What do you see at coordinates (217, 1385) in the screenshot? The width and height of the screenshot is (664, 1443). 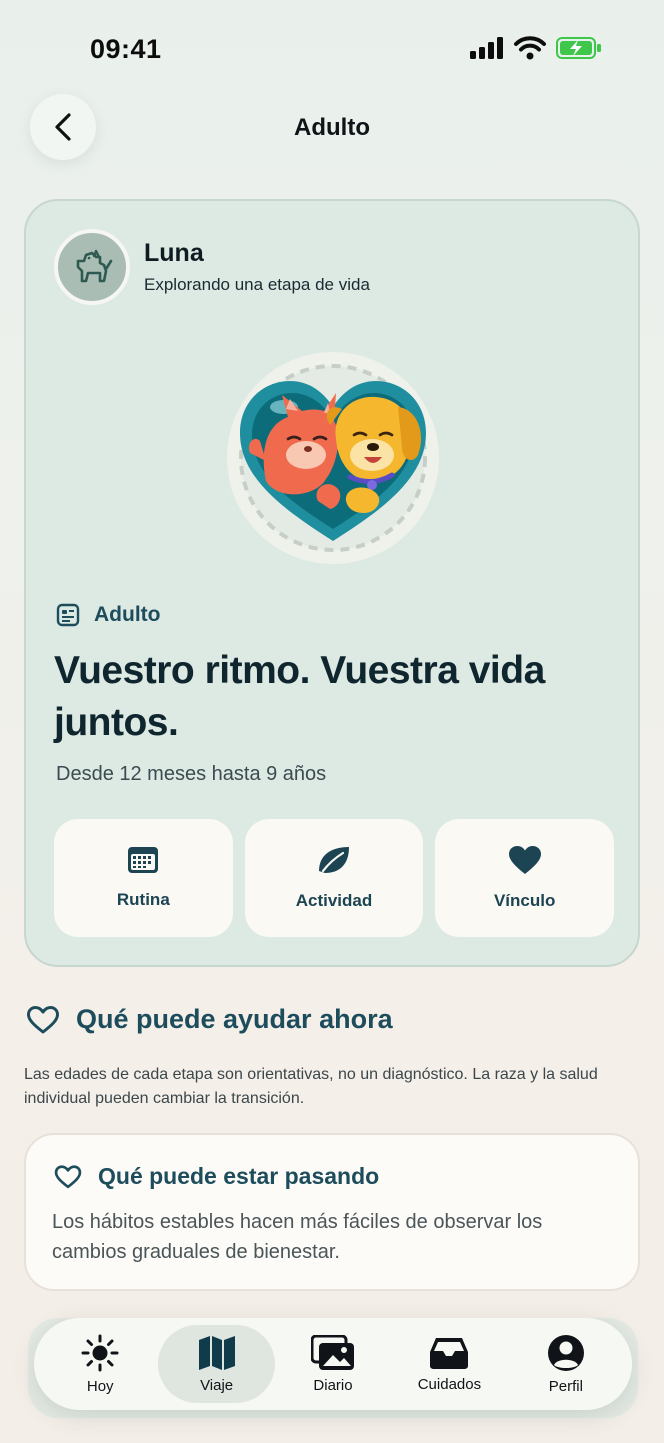 I see `tab-label: Viaje` at bounding box center [217, 1385].